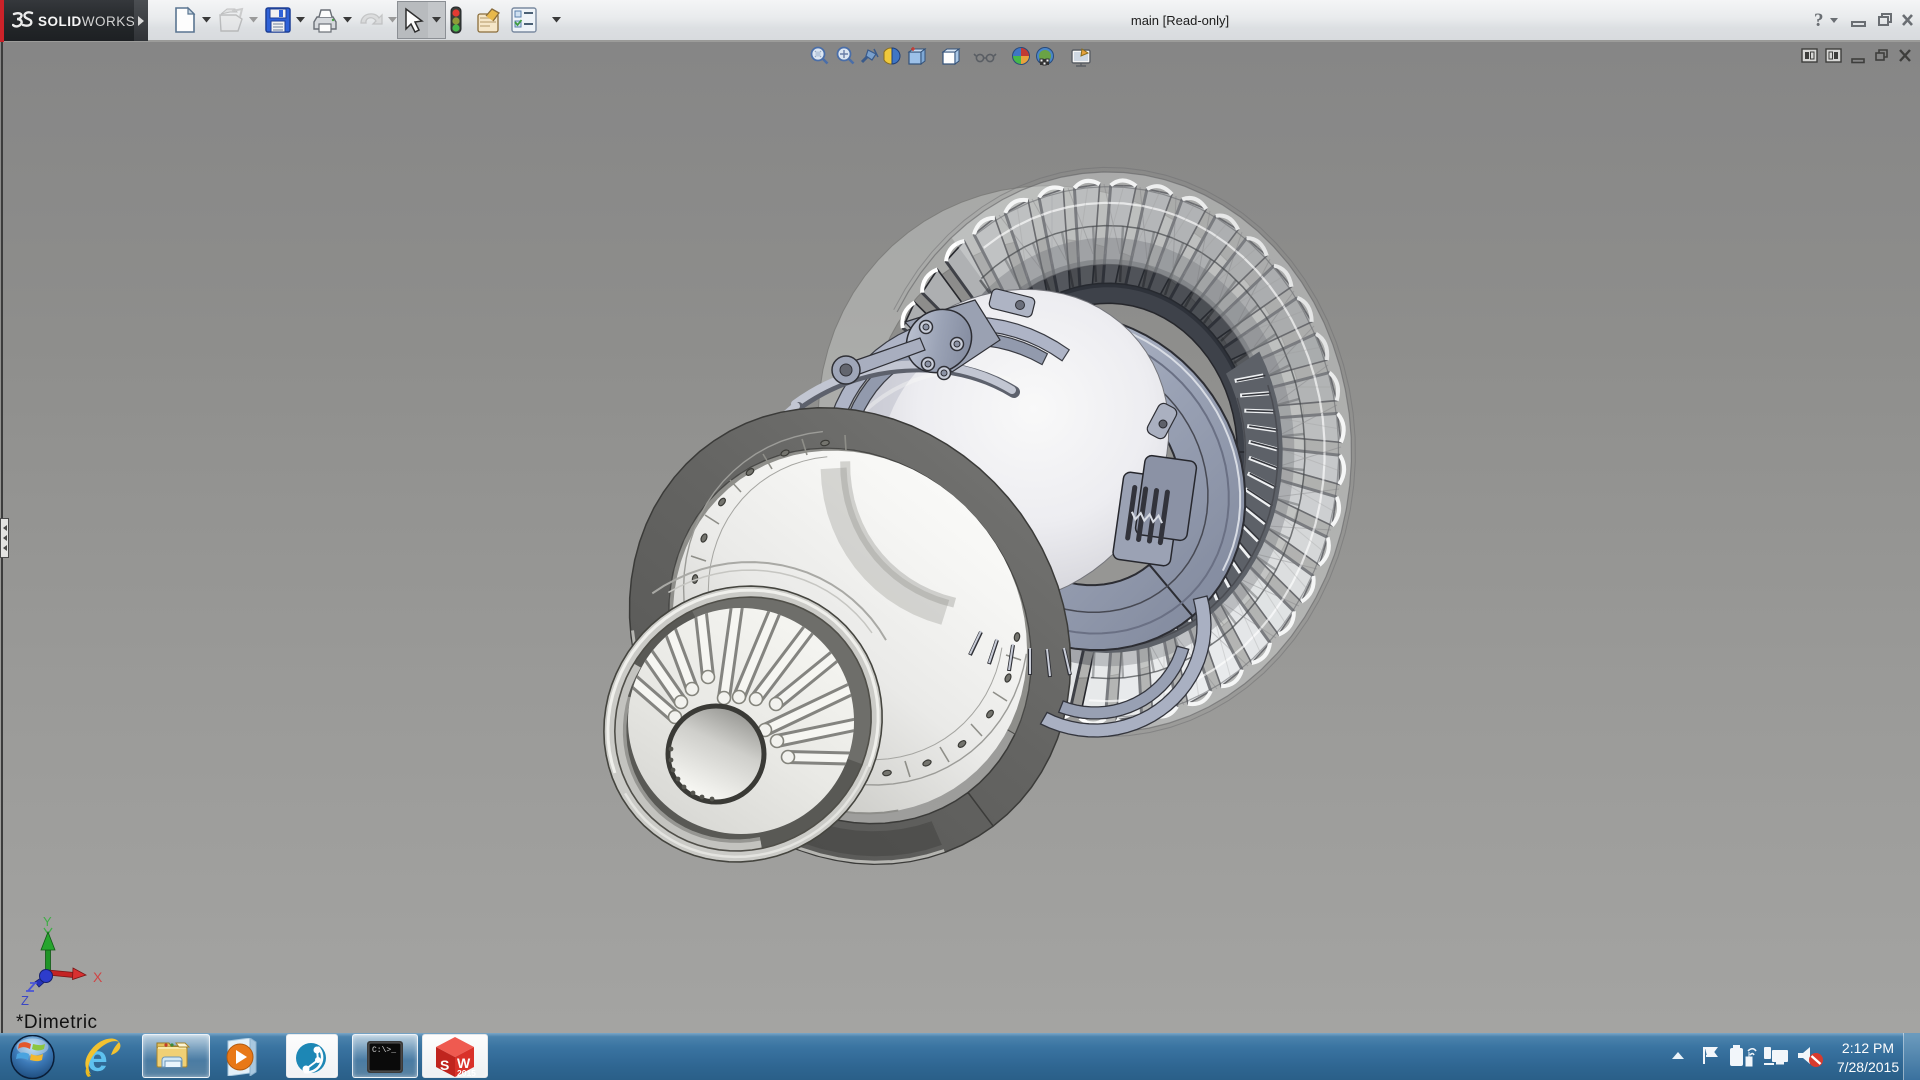  Describe the element at coordinates (25, 1000) in the screenshot. I see `svg-text: Z` at that location.